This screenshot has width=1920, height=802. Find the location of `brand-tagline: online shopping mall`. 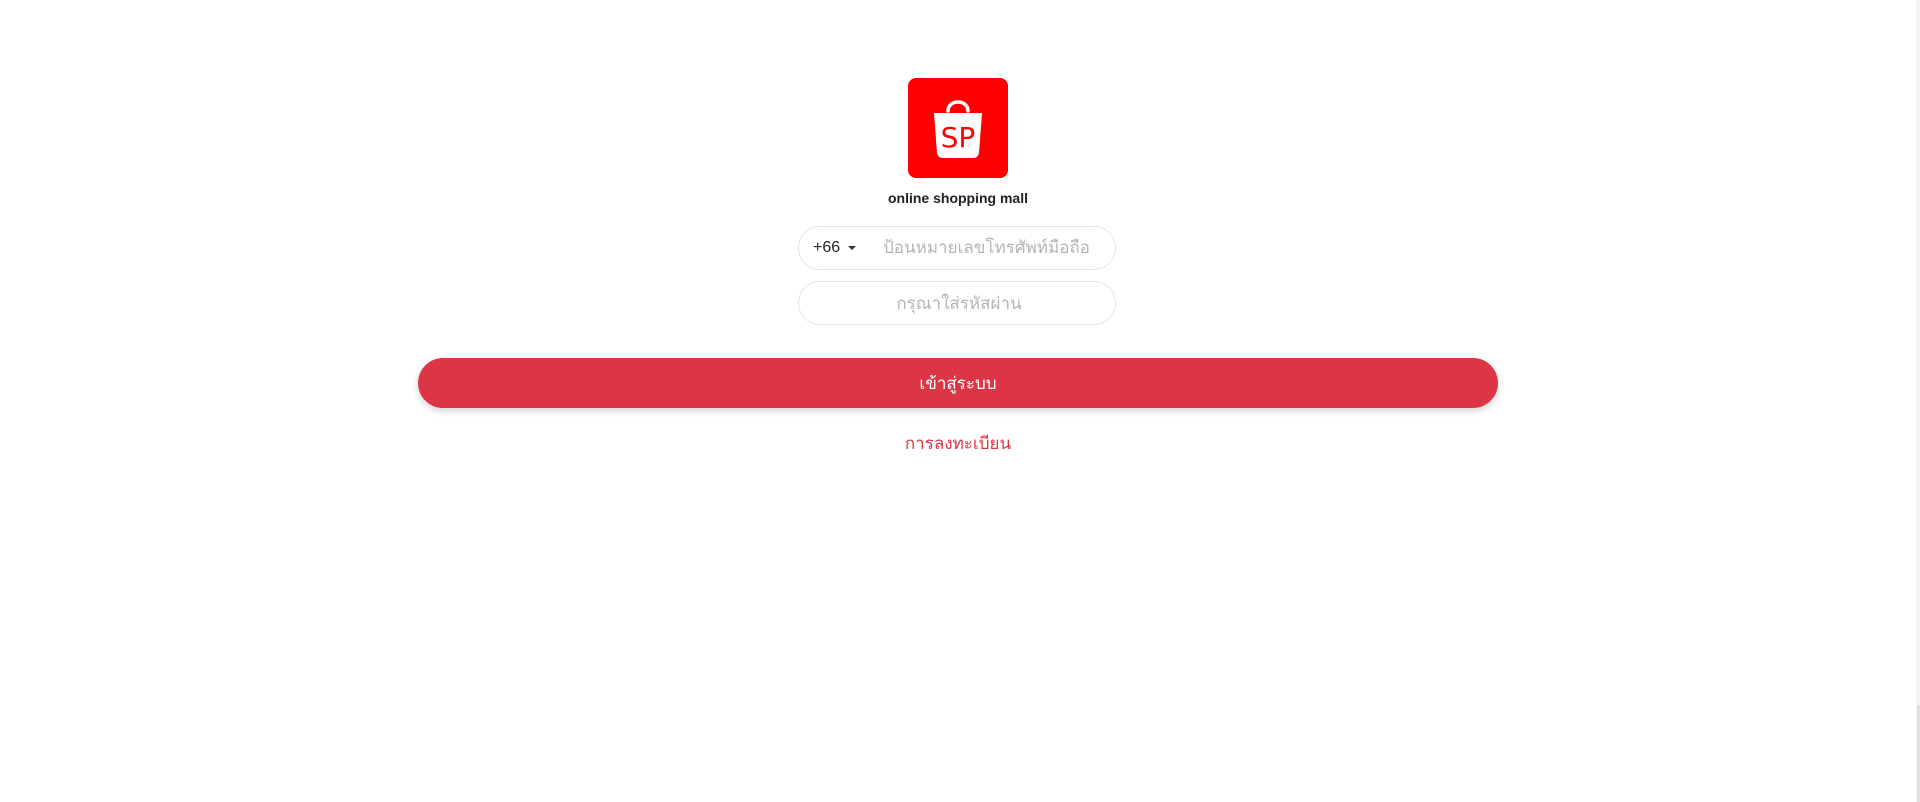

brand-tagline: online shopping mall is located at coordinates (958, 198).